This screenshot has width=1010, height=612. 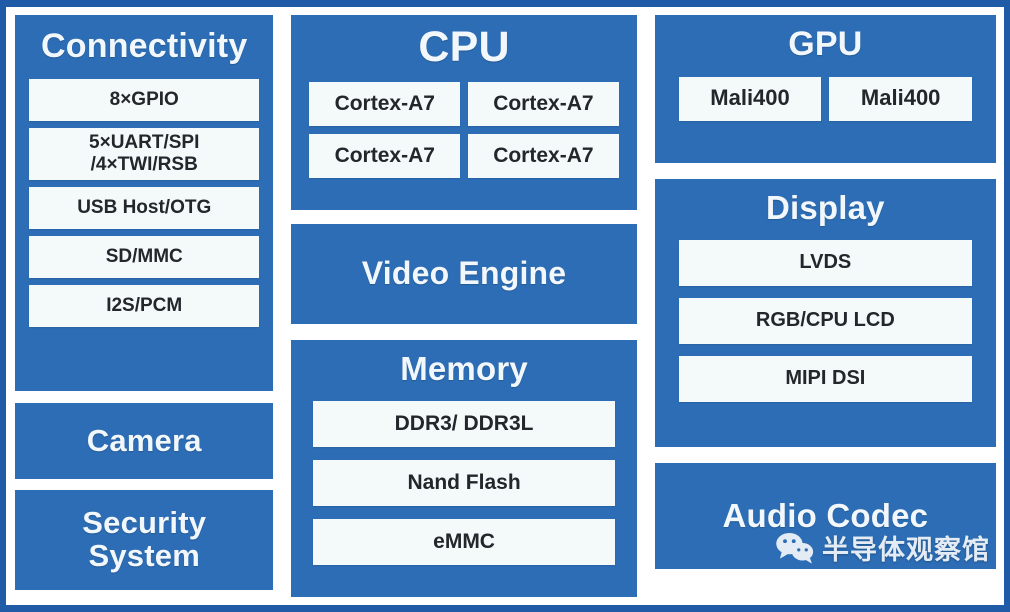 I want to click on block-memory: Memory DDR3/ DDR3L Nand Flash eMMC, so click(x=464, y=468).